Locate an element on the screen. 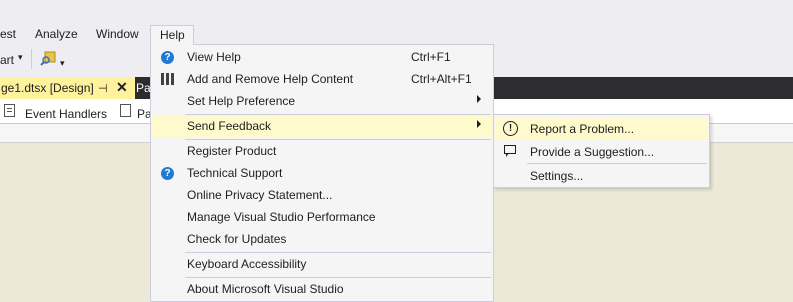  menu-item-set-help-preference: Set Help Preference is located at coordinates (322, 102).